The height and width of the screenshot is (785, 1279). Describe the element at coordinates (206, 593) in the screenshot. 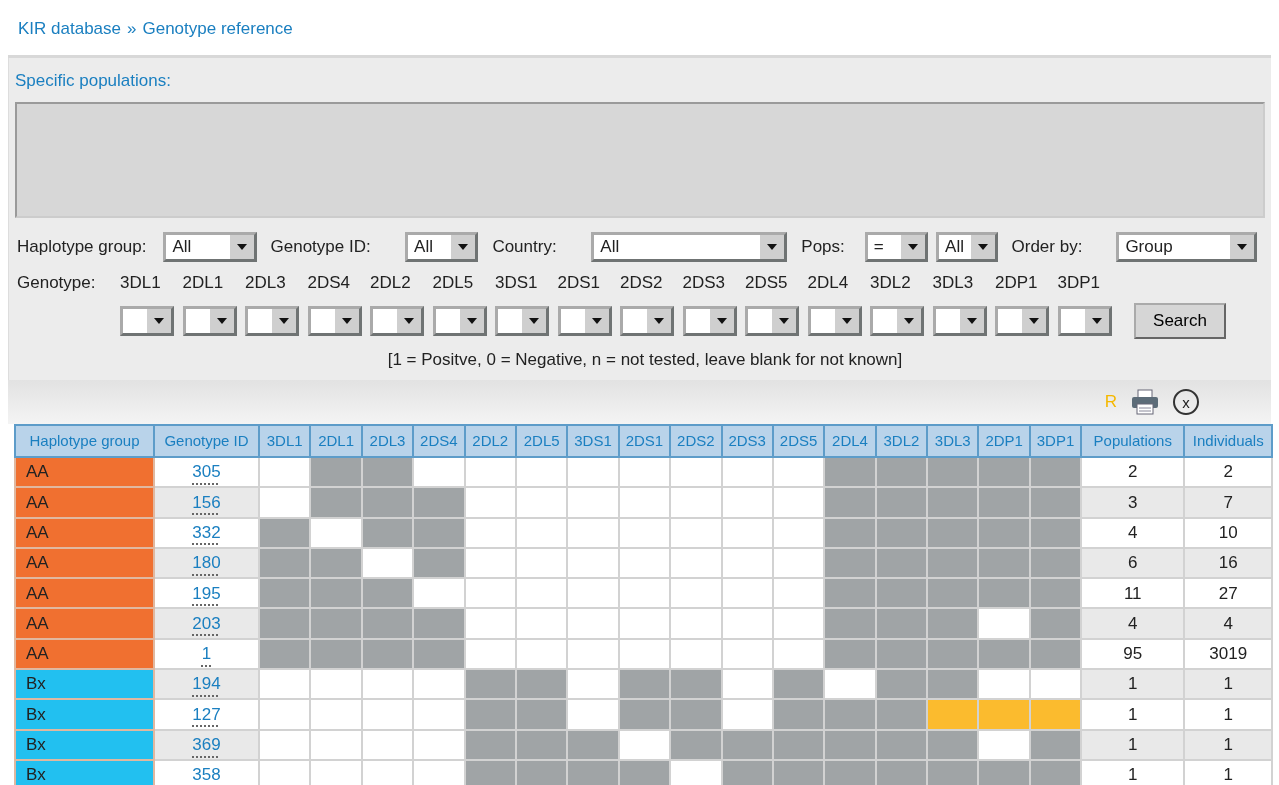

I see `genotype-link: 195` at that location.